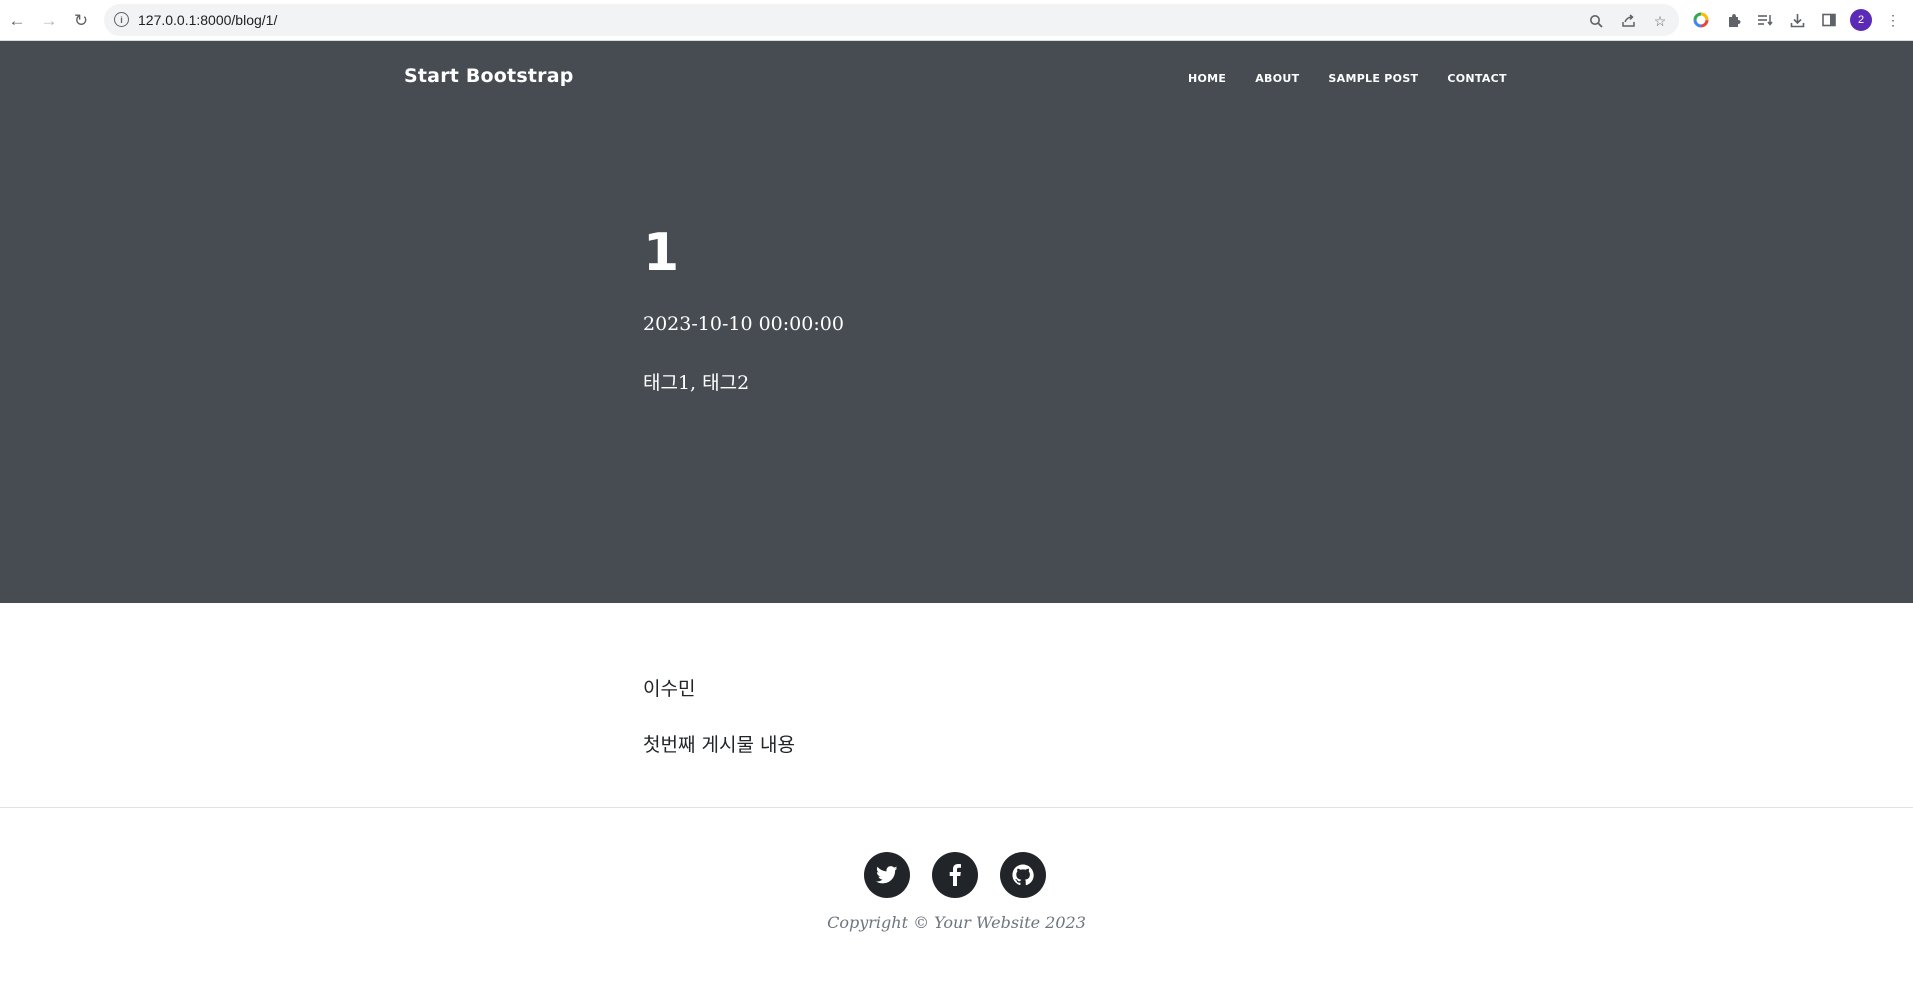  Describe the element at coordinates (1765, 20) in the screenshot. I see `reading-list-icon` at that location.